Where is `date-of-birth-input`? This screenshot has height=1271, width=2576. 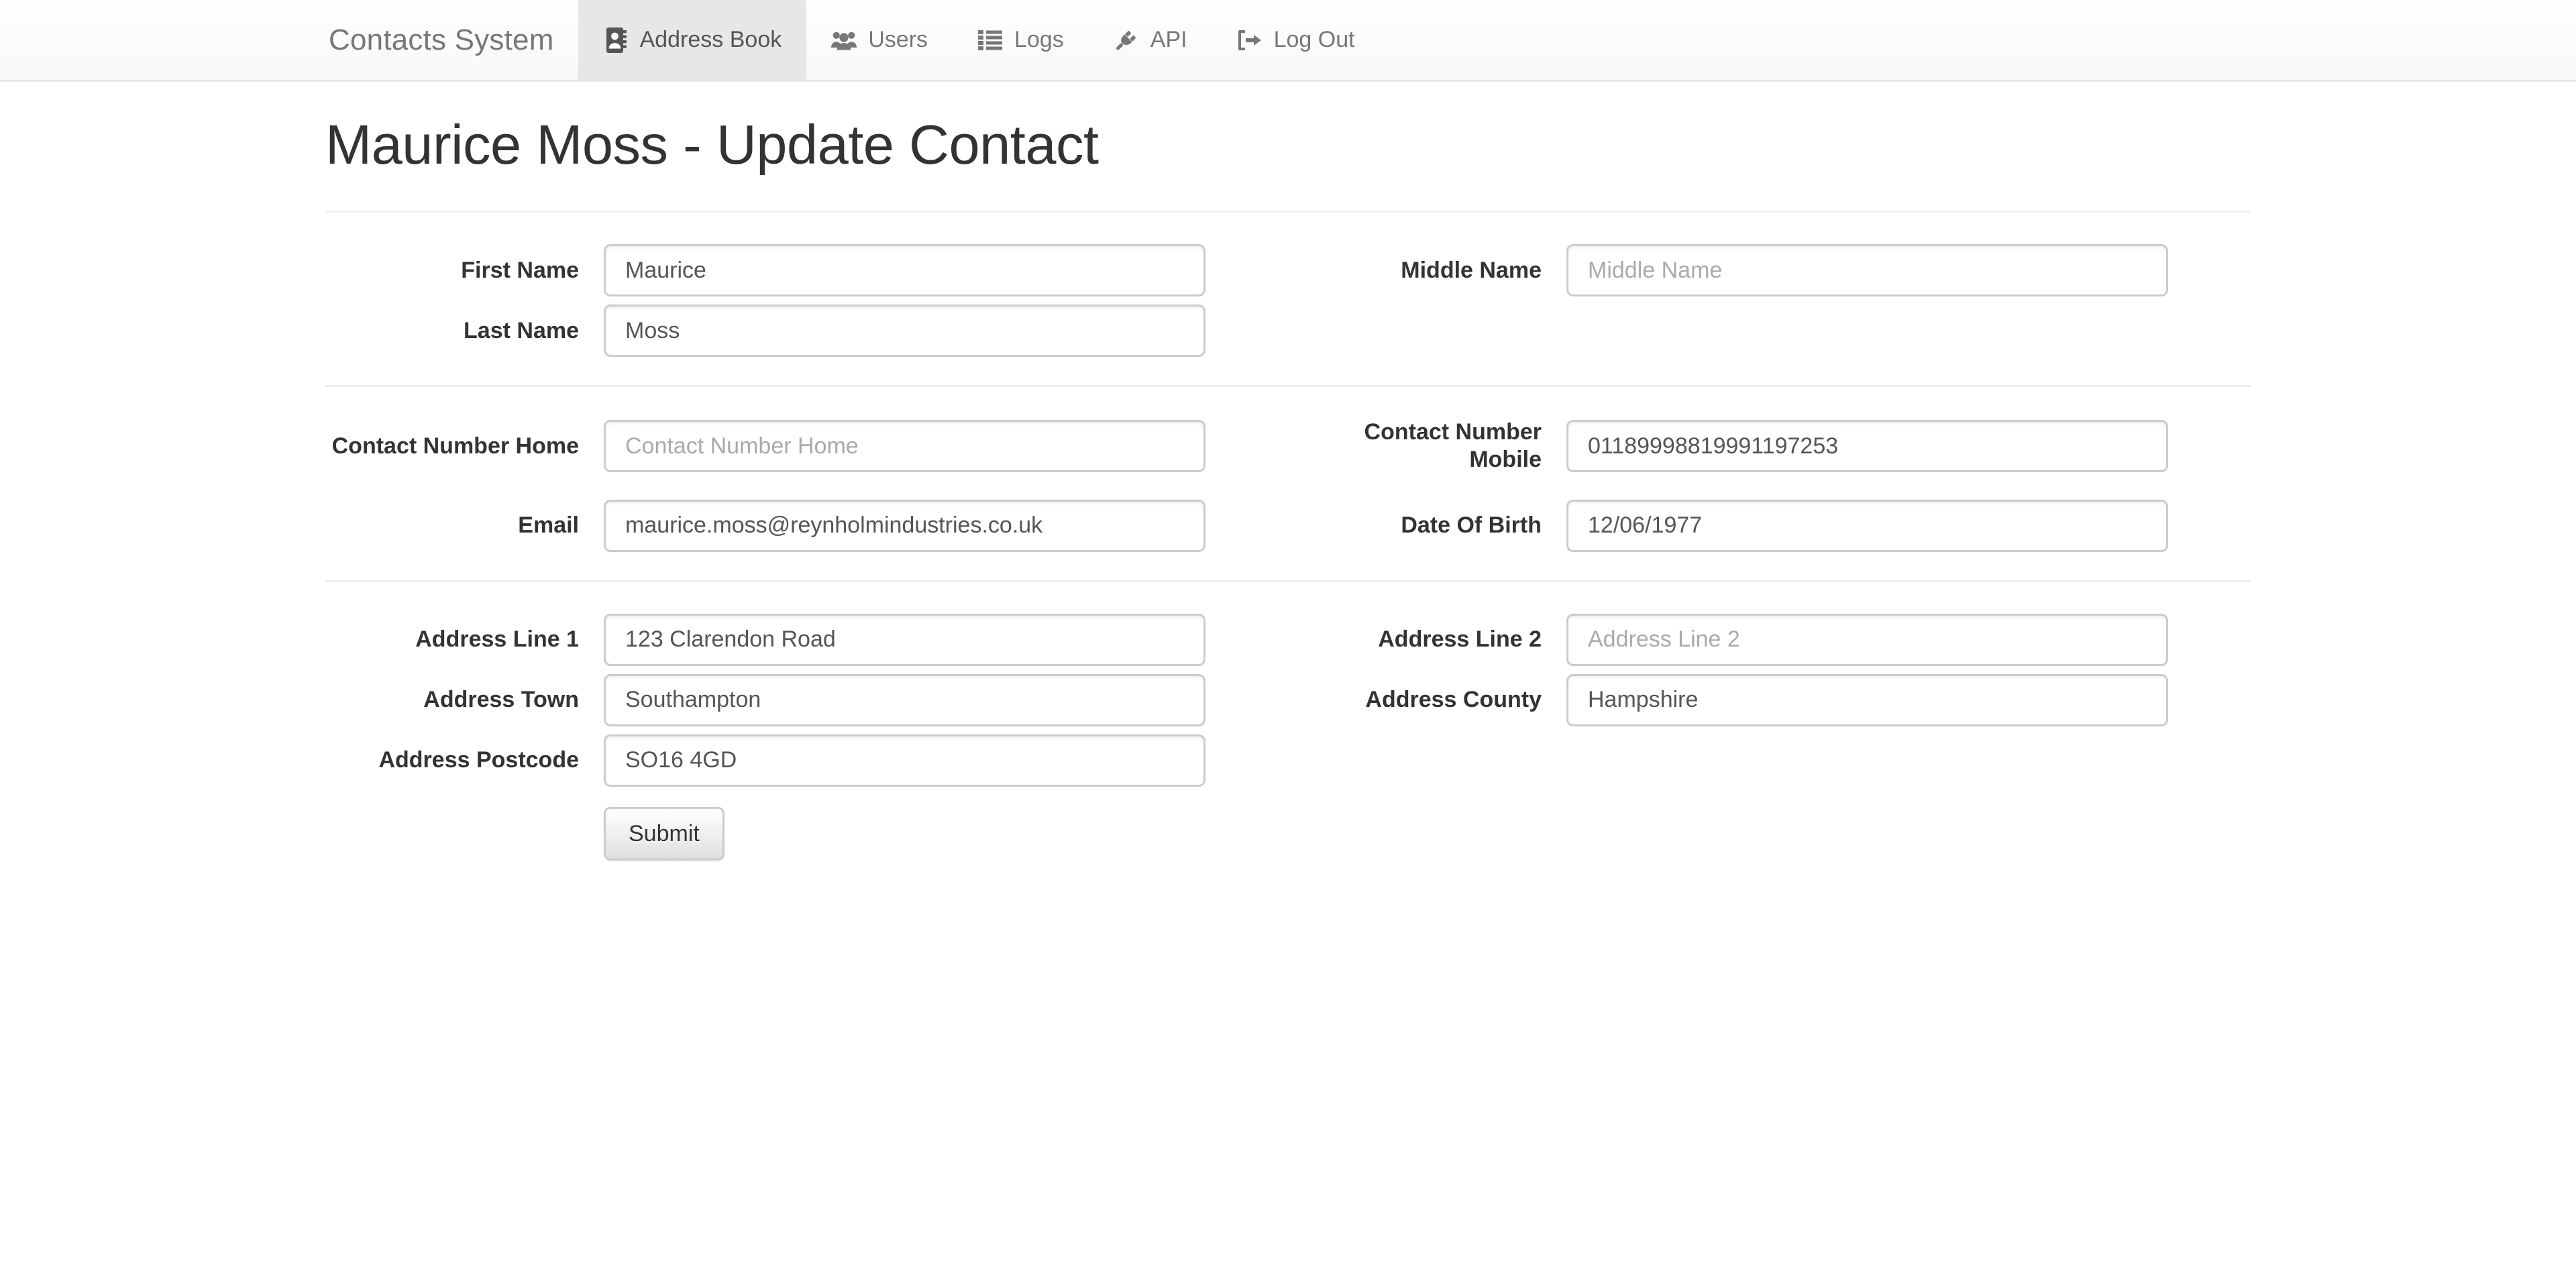 date-of-birth-input is located at coordinates (1867, 525).